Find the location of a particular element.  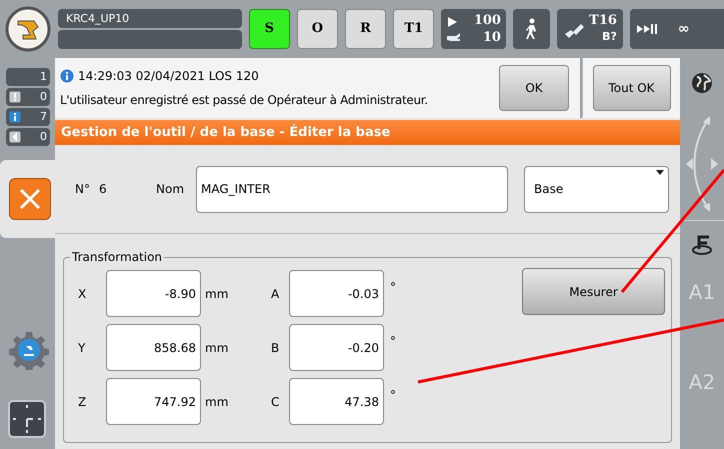

mode-button: R is located at coordinates (365, 29).